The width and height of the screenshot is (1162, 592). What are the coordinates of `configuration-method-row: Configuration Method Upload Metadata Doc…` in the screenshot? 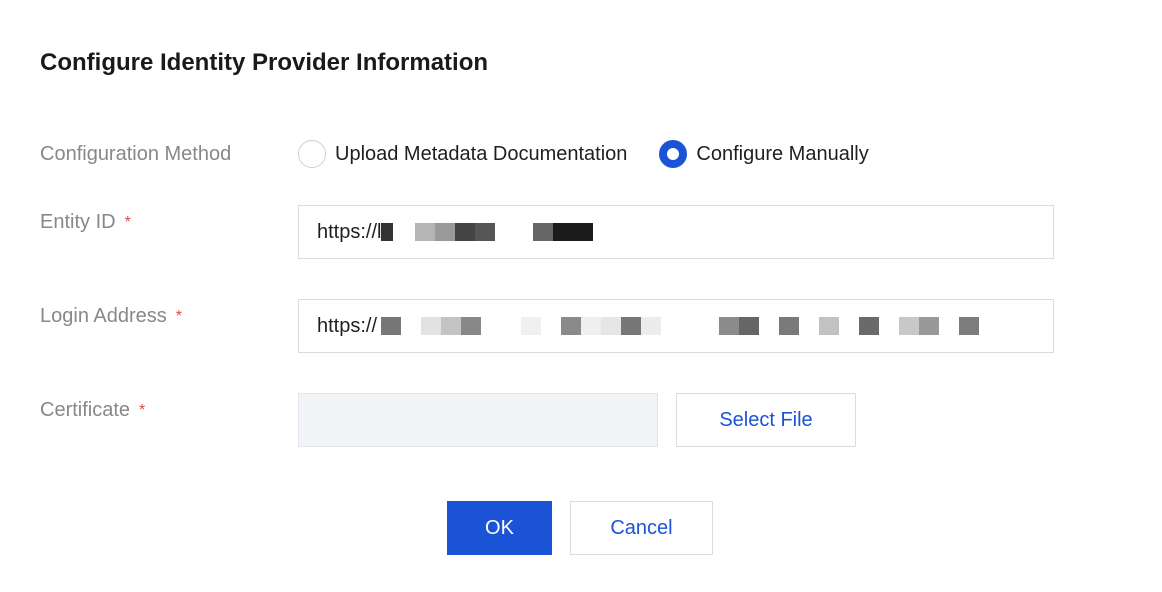 It's located at (581, 154).